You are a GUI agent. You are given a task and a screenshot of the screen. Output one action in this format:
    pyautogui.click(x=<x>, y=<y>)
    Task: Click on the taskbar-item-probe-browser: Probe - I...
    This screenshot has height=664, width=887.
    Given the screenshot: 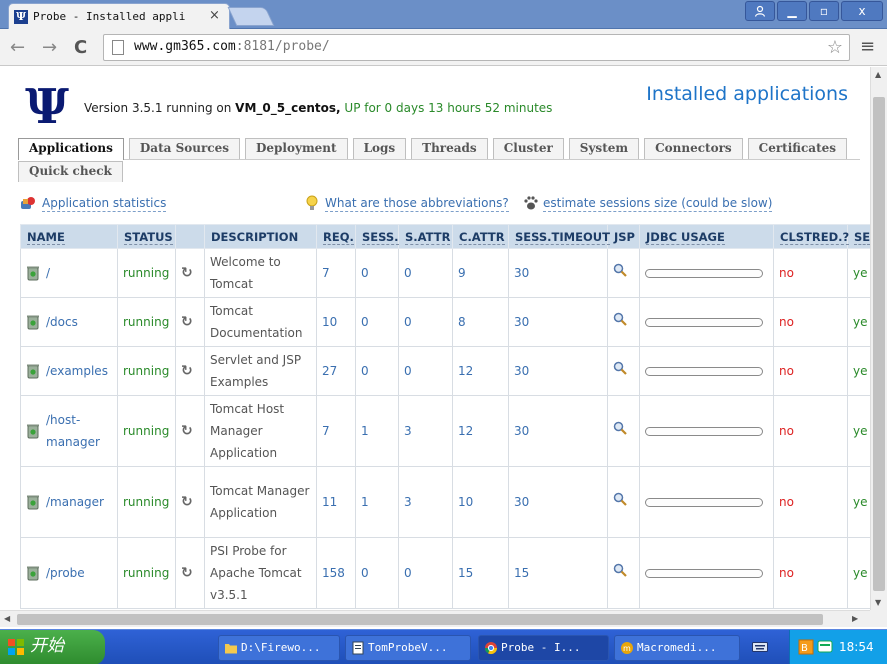 What is the action you would take?
    pyautogui.click(x=543, y=648)
    